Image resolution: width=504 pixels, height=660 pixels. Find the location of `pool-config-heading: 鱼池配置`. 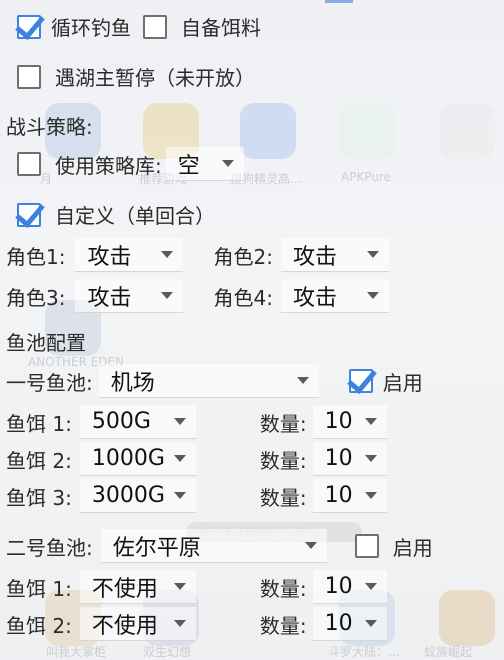

pool-config-heading: 鱼池配置 is located at coordinates (46, 341).